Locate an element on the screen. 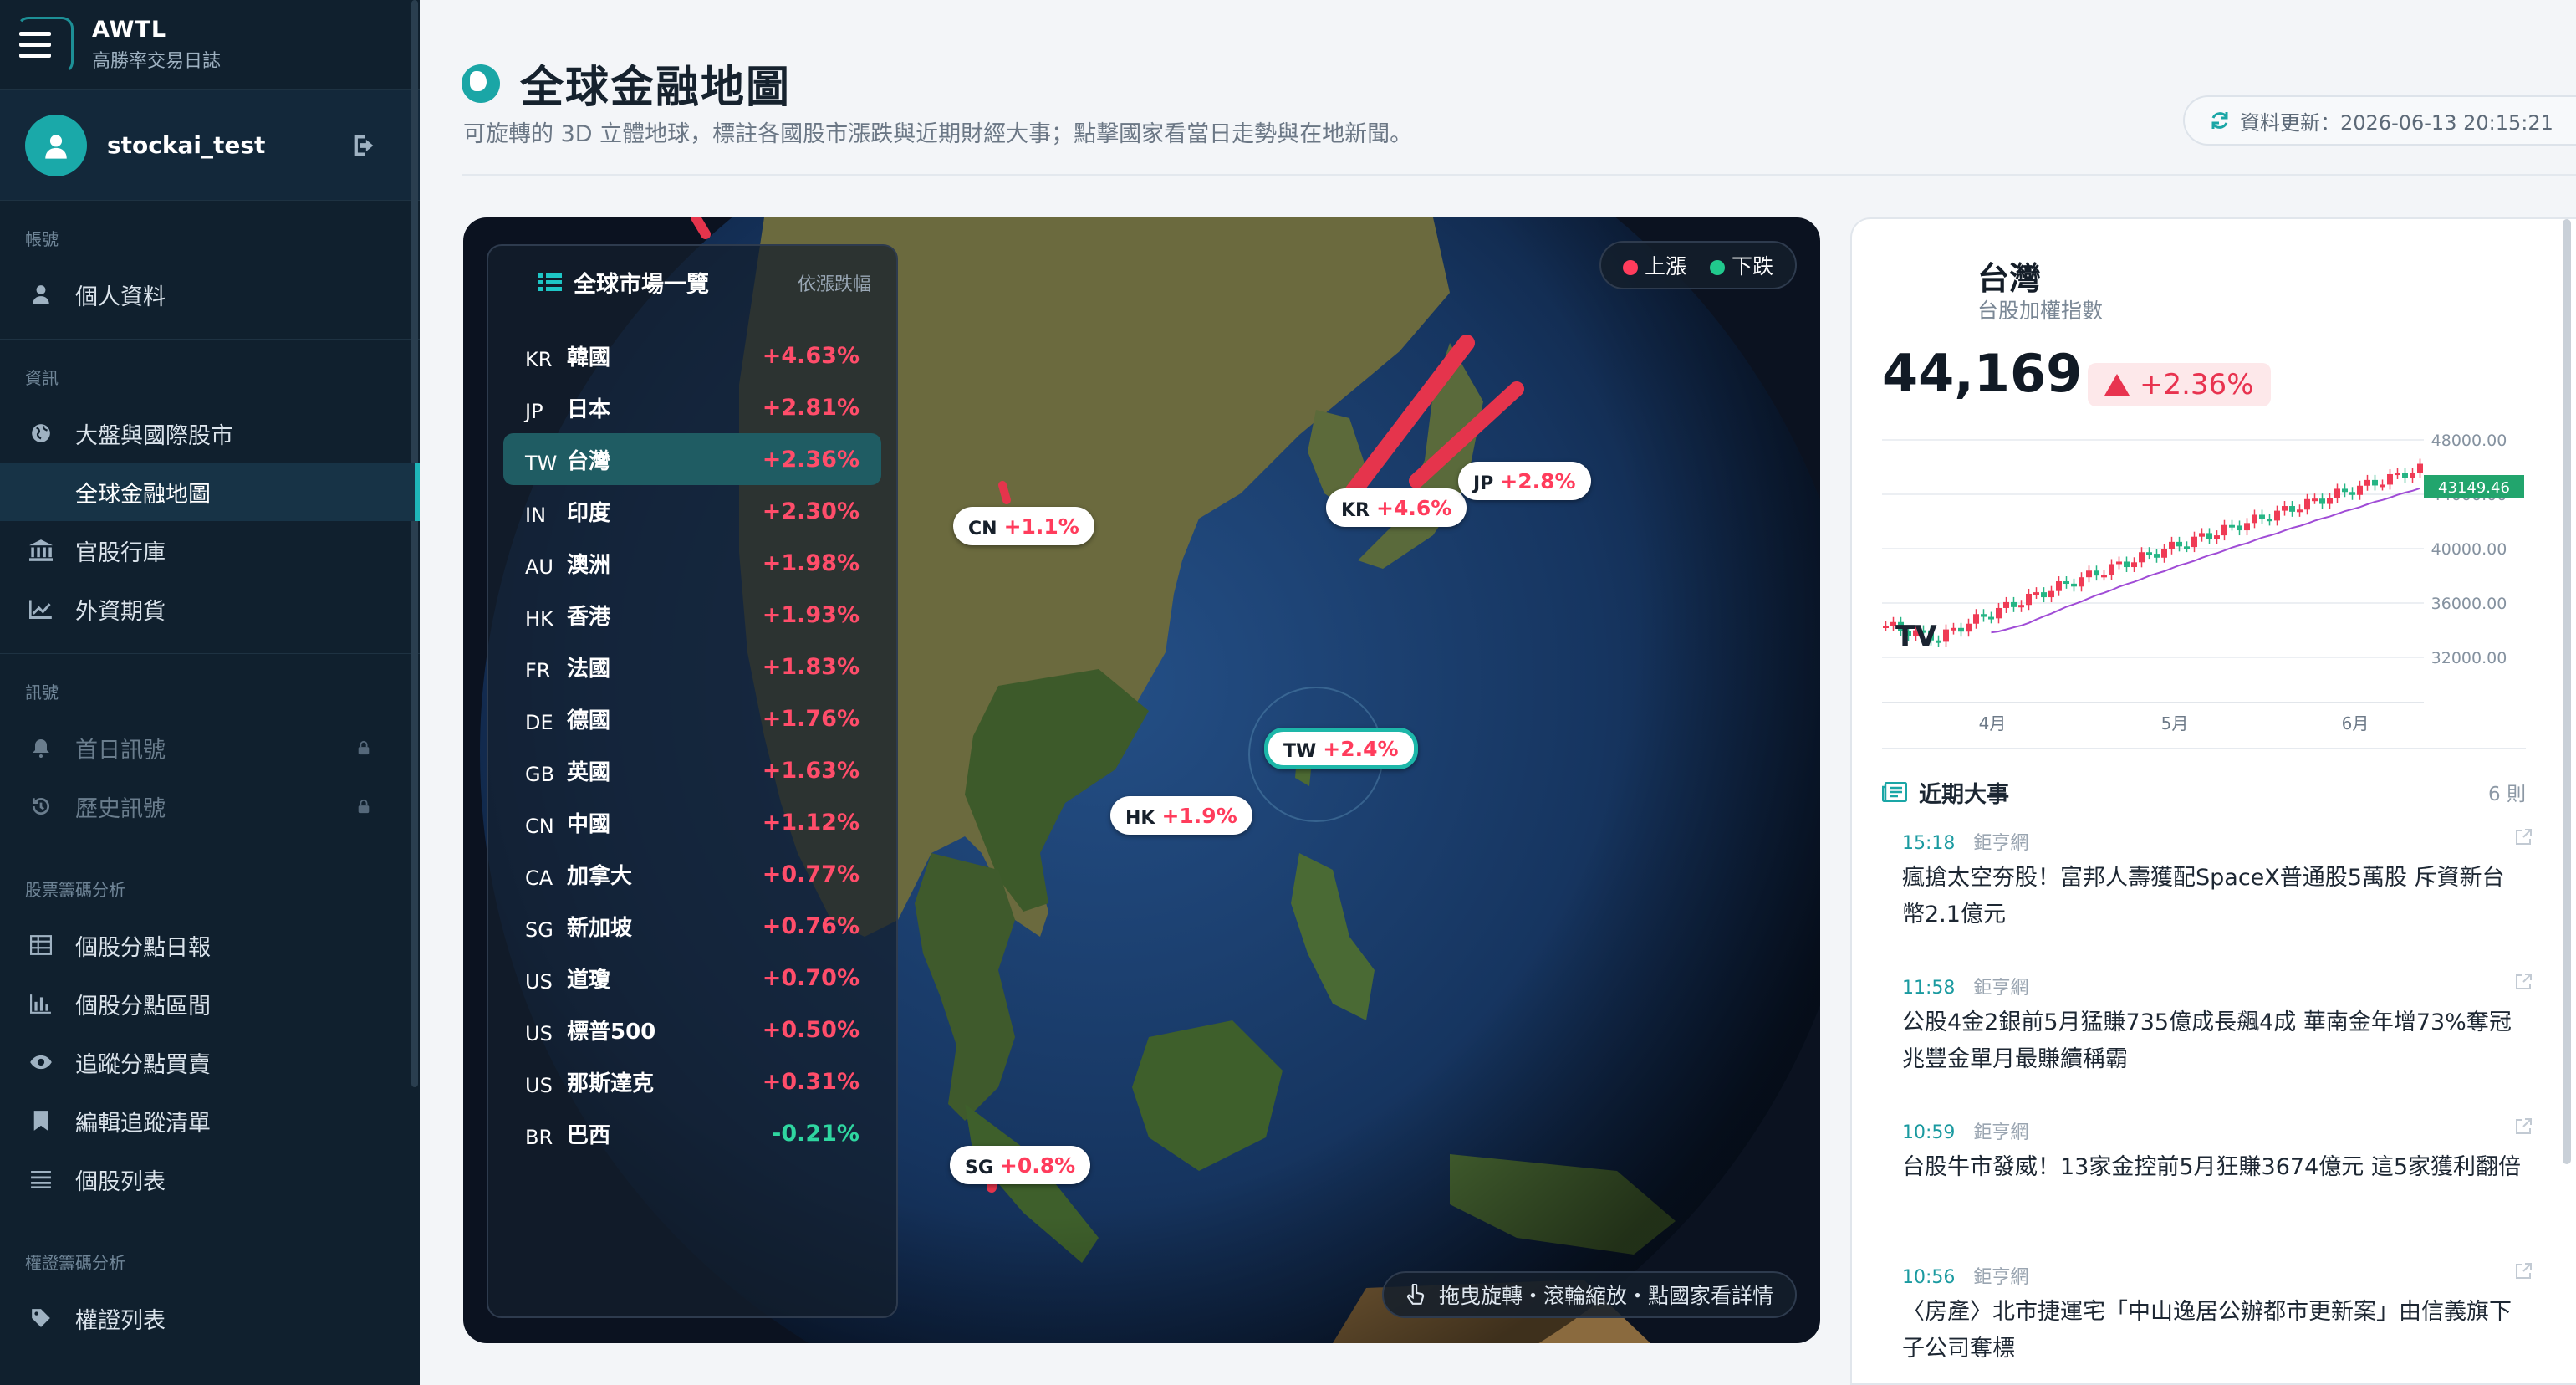 Image resolution: width=2576 pixels, height=1385 pixels. pin-code: KR is located at coordinates (1356, 510).